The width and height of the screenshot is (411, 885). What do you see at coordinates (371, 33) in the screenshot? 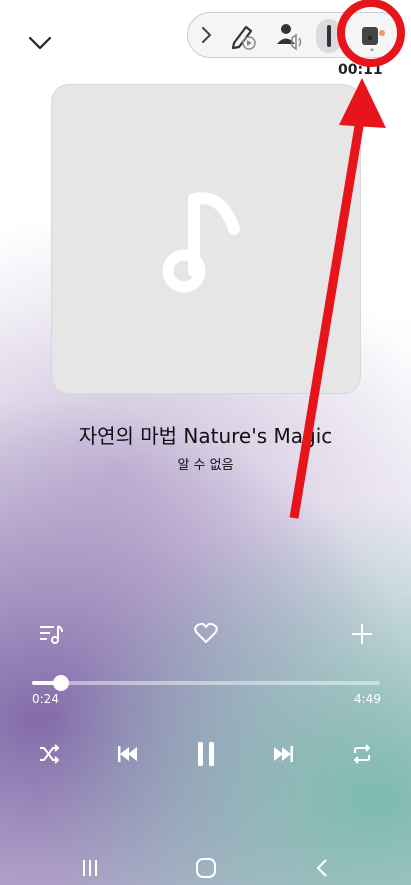
I see `annotation-circle` at bounding box center [371, 33].